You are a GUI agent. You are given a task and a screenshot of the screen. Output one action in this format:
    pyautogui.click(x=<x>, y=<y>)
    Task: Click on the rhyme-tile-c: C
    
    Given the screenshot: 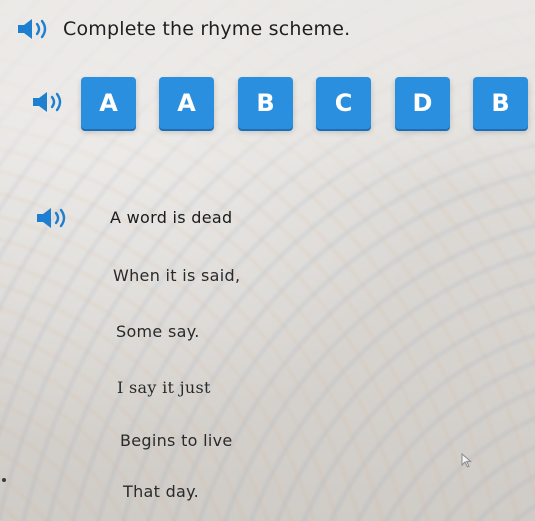 What is the action you would take?
    pyautogui.click(x=343, y=103)
    